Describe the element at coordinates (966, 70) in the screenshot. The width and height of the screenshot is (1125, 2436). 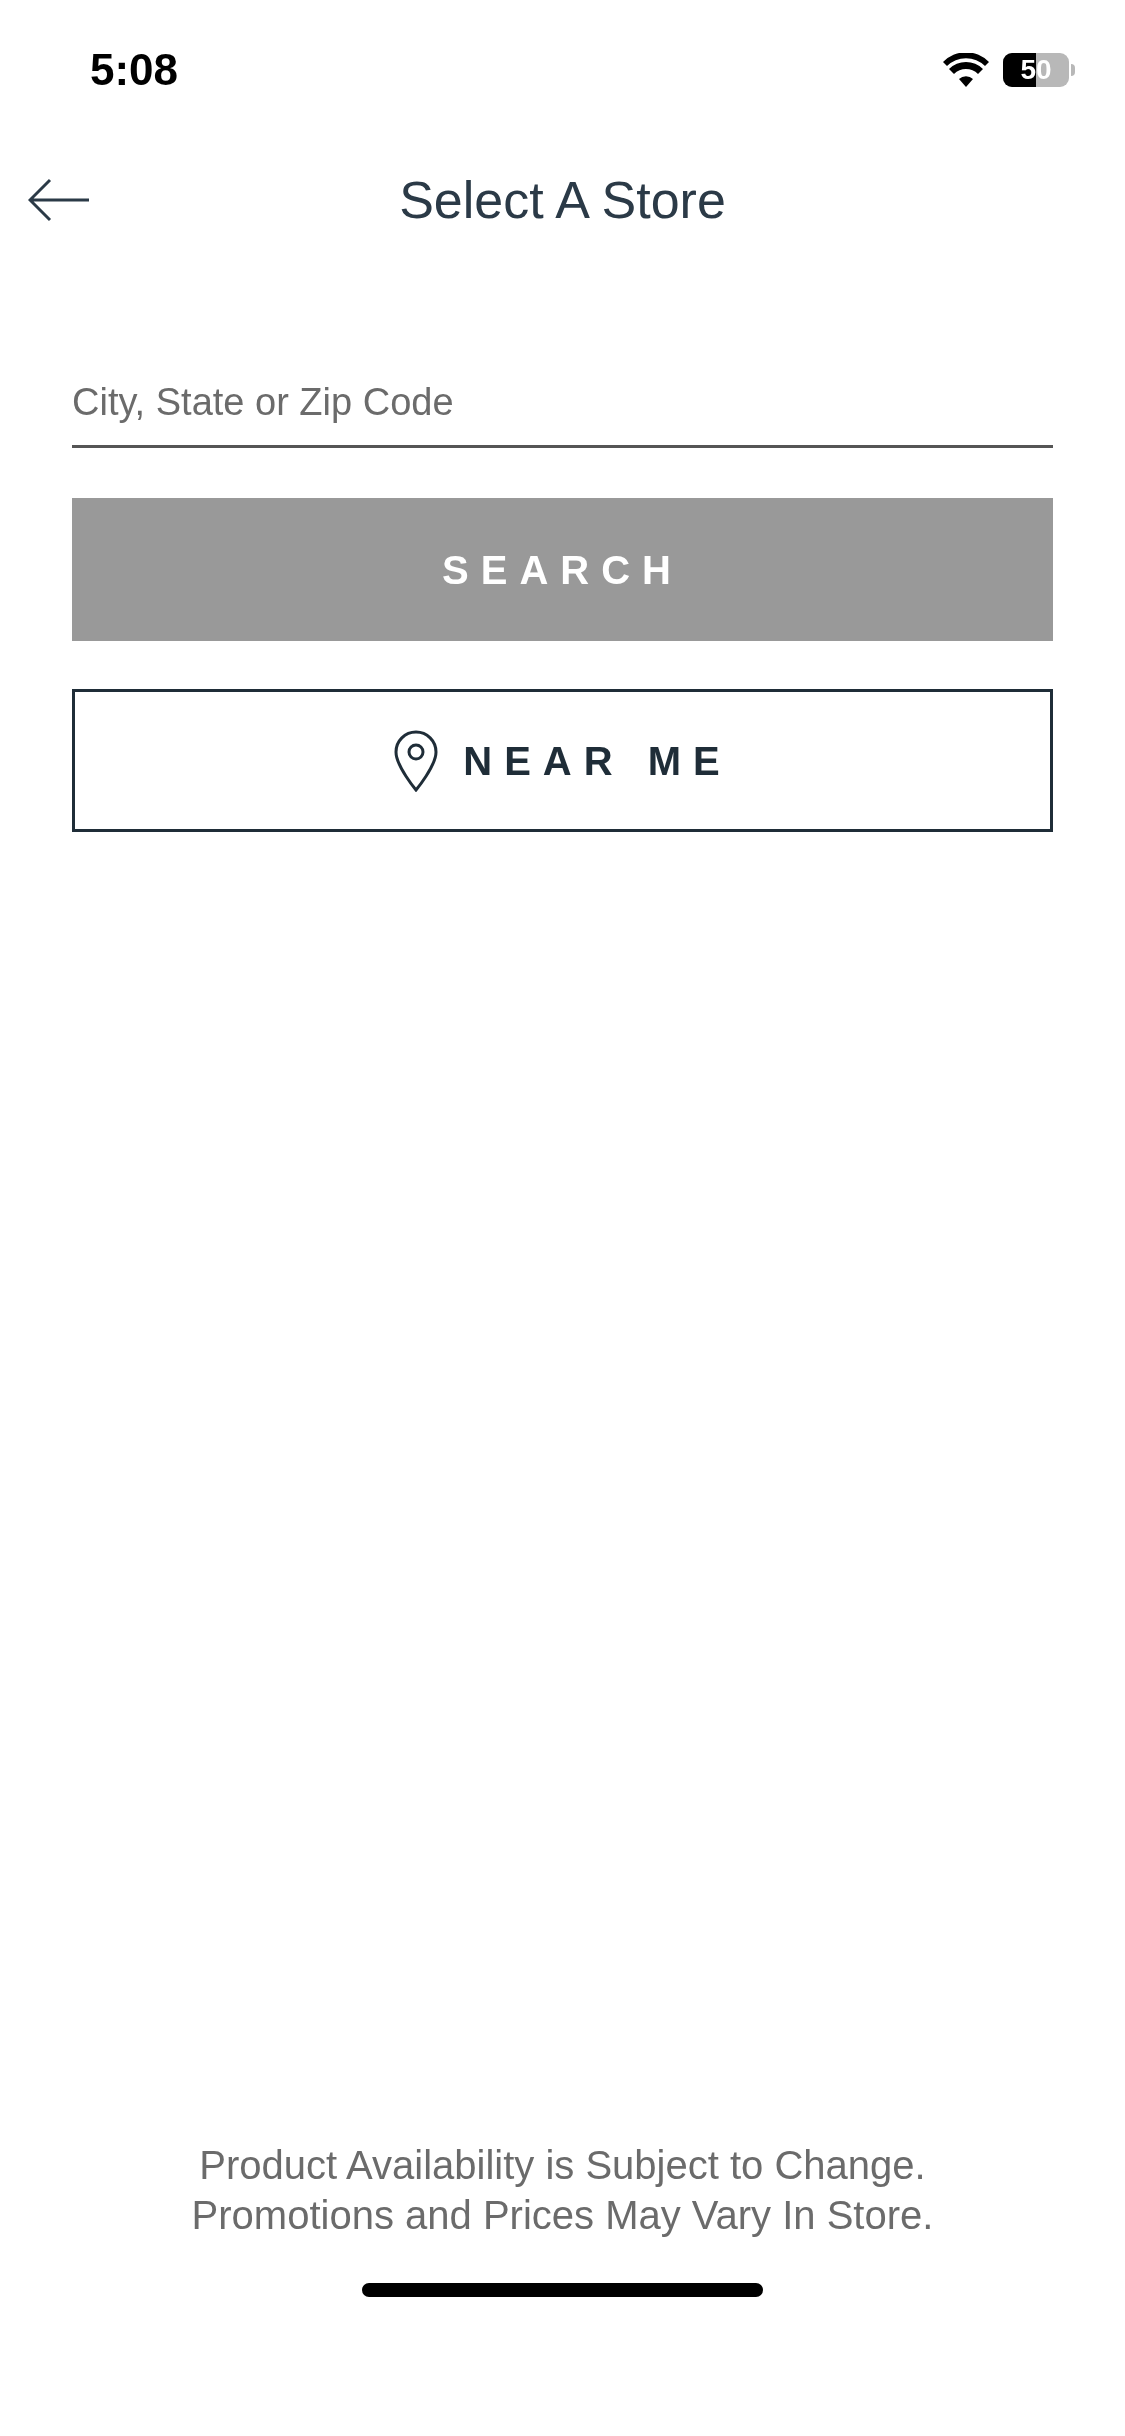
I see `wifi-icon` at that location.